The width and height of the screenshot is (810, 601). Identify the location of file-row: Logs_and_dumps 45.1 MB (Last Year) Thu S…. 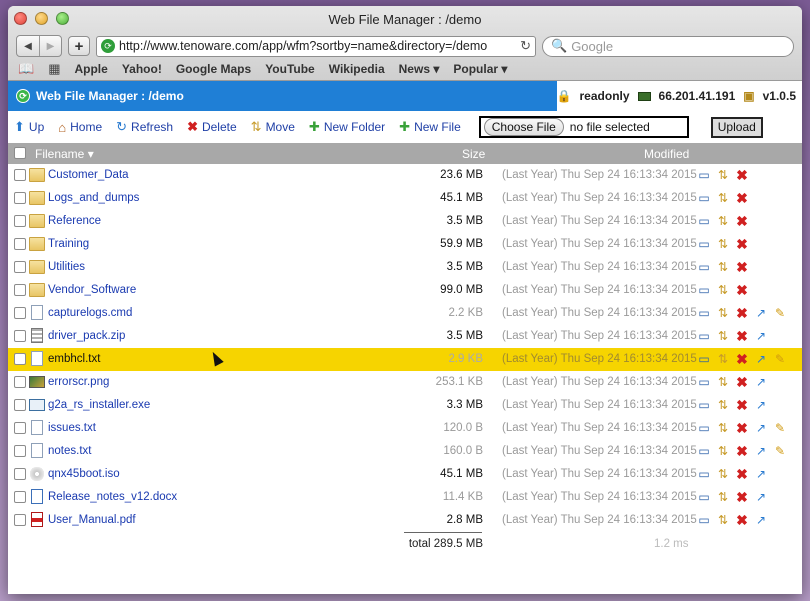
(405, 198).